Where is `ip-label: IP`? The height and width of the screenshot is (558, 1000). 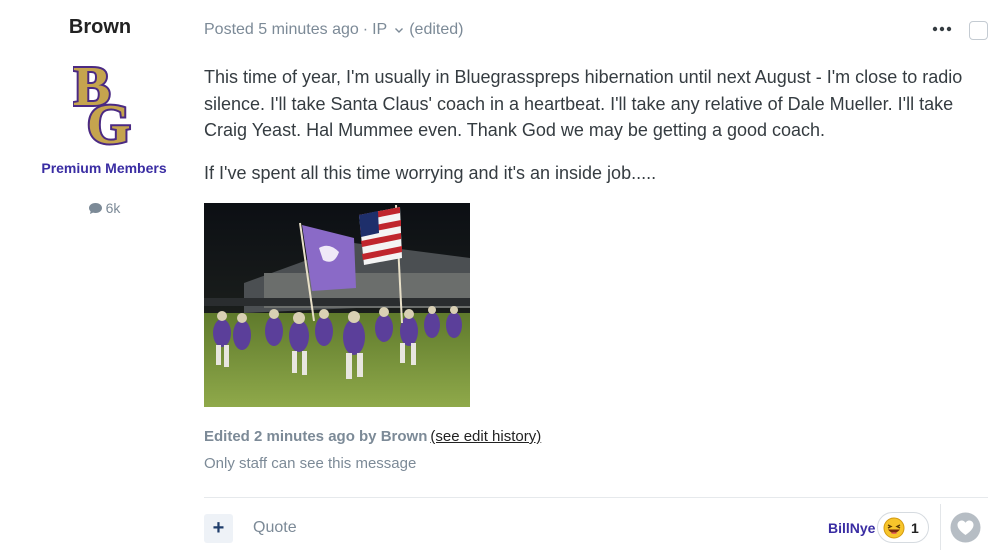
ip-label: IP is located at coordinates (379, 30).